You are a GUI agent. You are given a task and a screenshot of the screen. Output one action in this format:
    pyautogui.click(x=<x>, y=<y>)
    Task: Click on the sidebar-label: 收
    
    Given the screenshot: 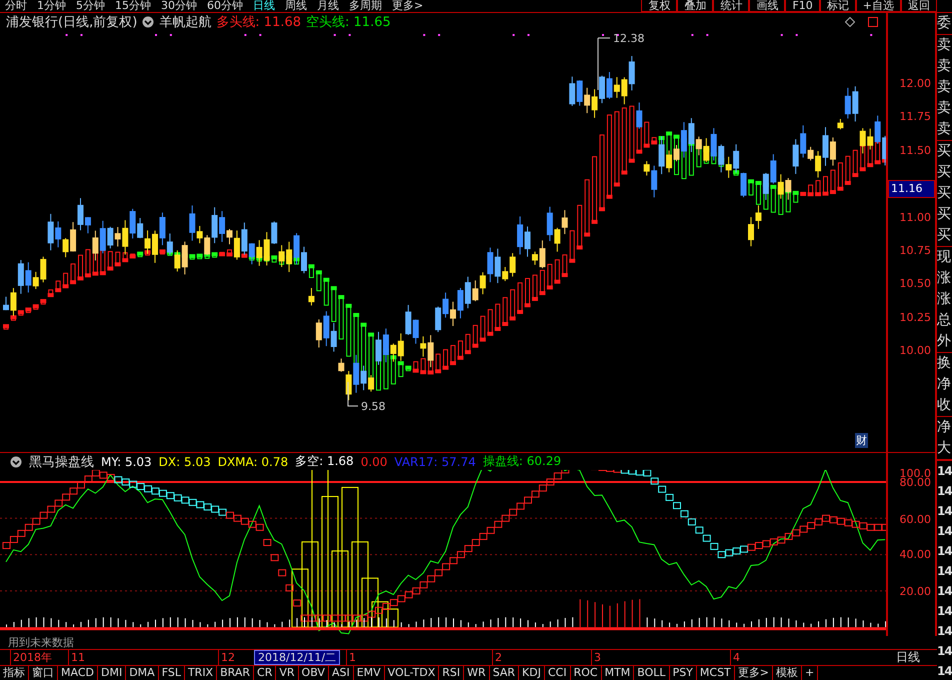 What is the action you would take?
    pyautogui.click(x=944, y=405)
    